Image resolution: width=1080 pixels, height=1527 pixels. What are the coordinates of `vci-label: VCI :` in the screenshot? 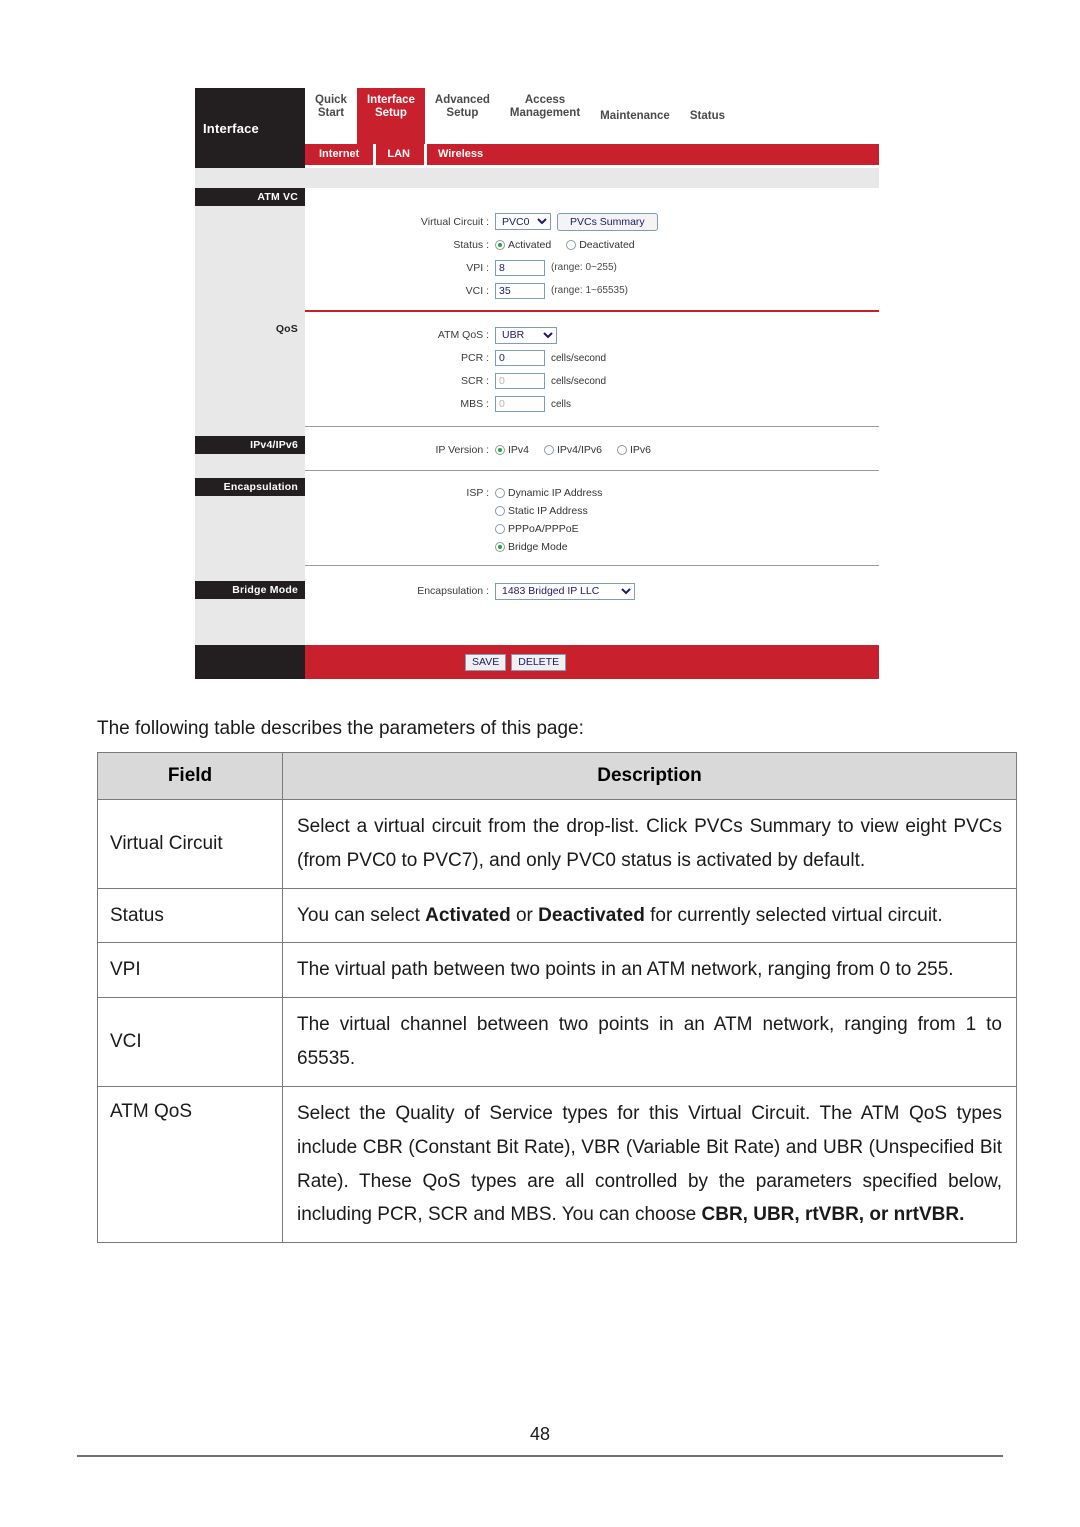 It's located at (477, 290).